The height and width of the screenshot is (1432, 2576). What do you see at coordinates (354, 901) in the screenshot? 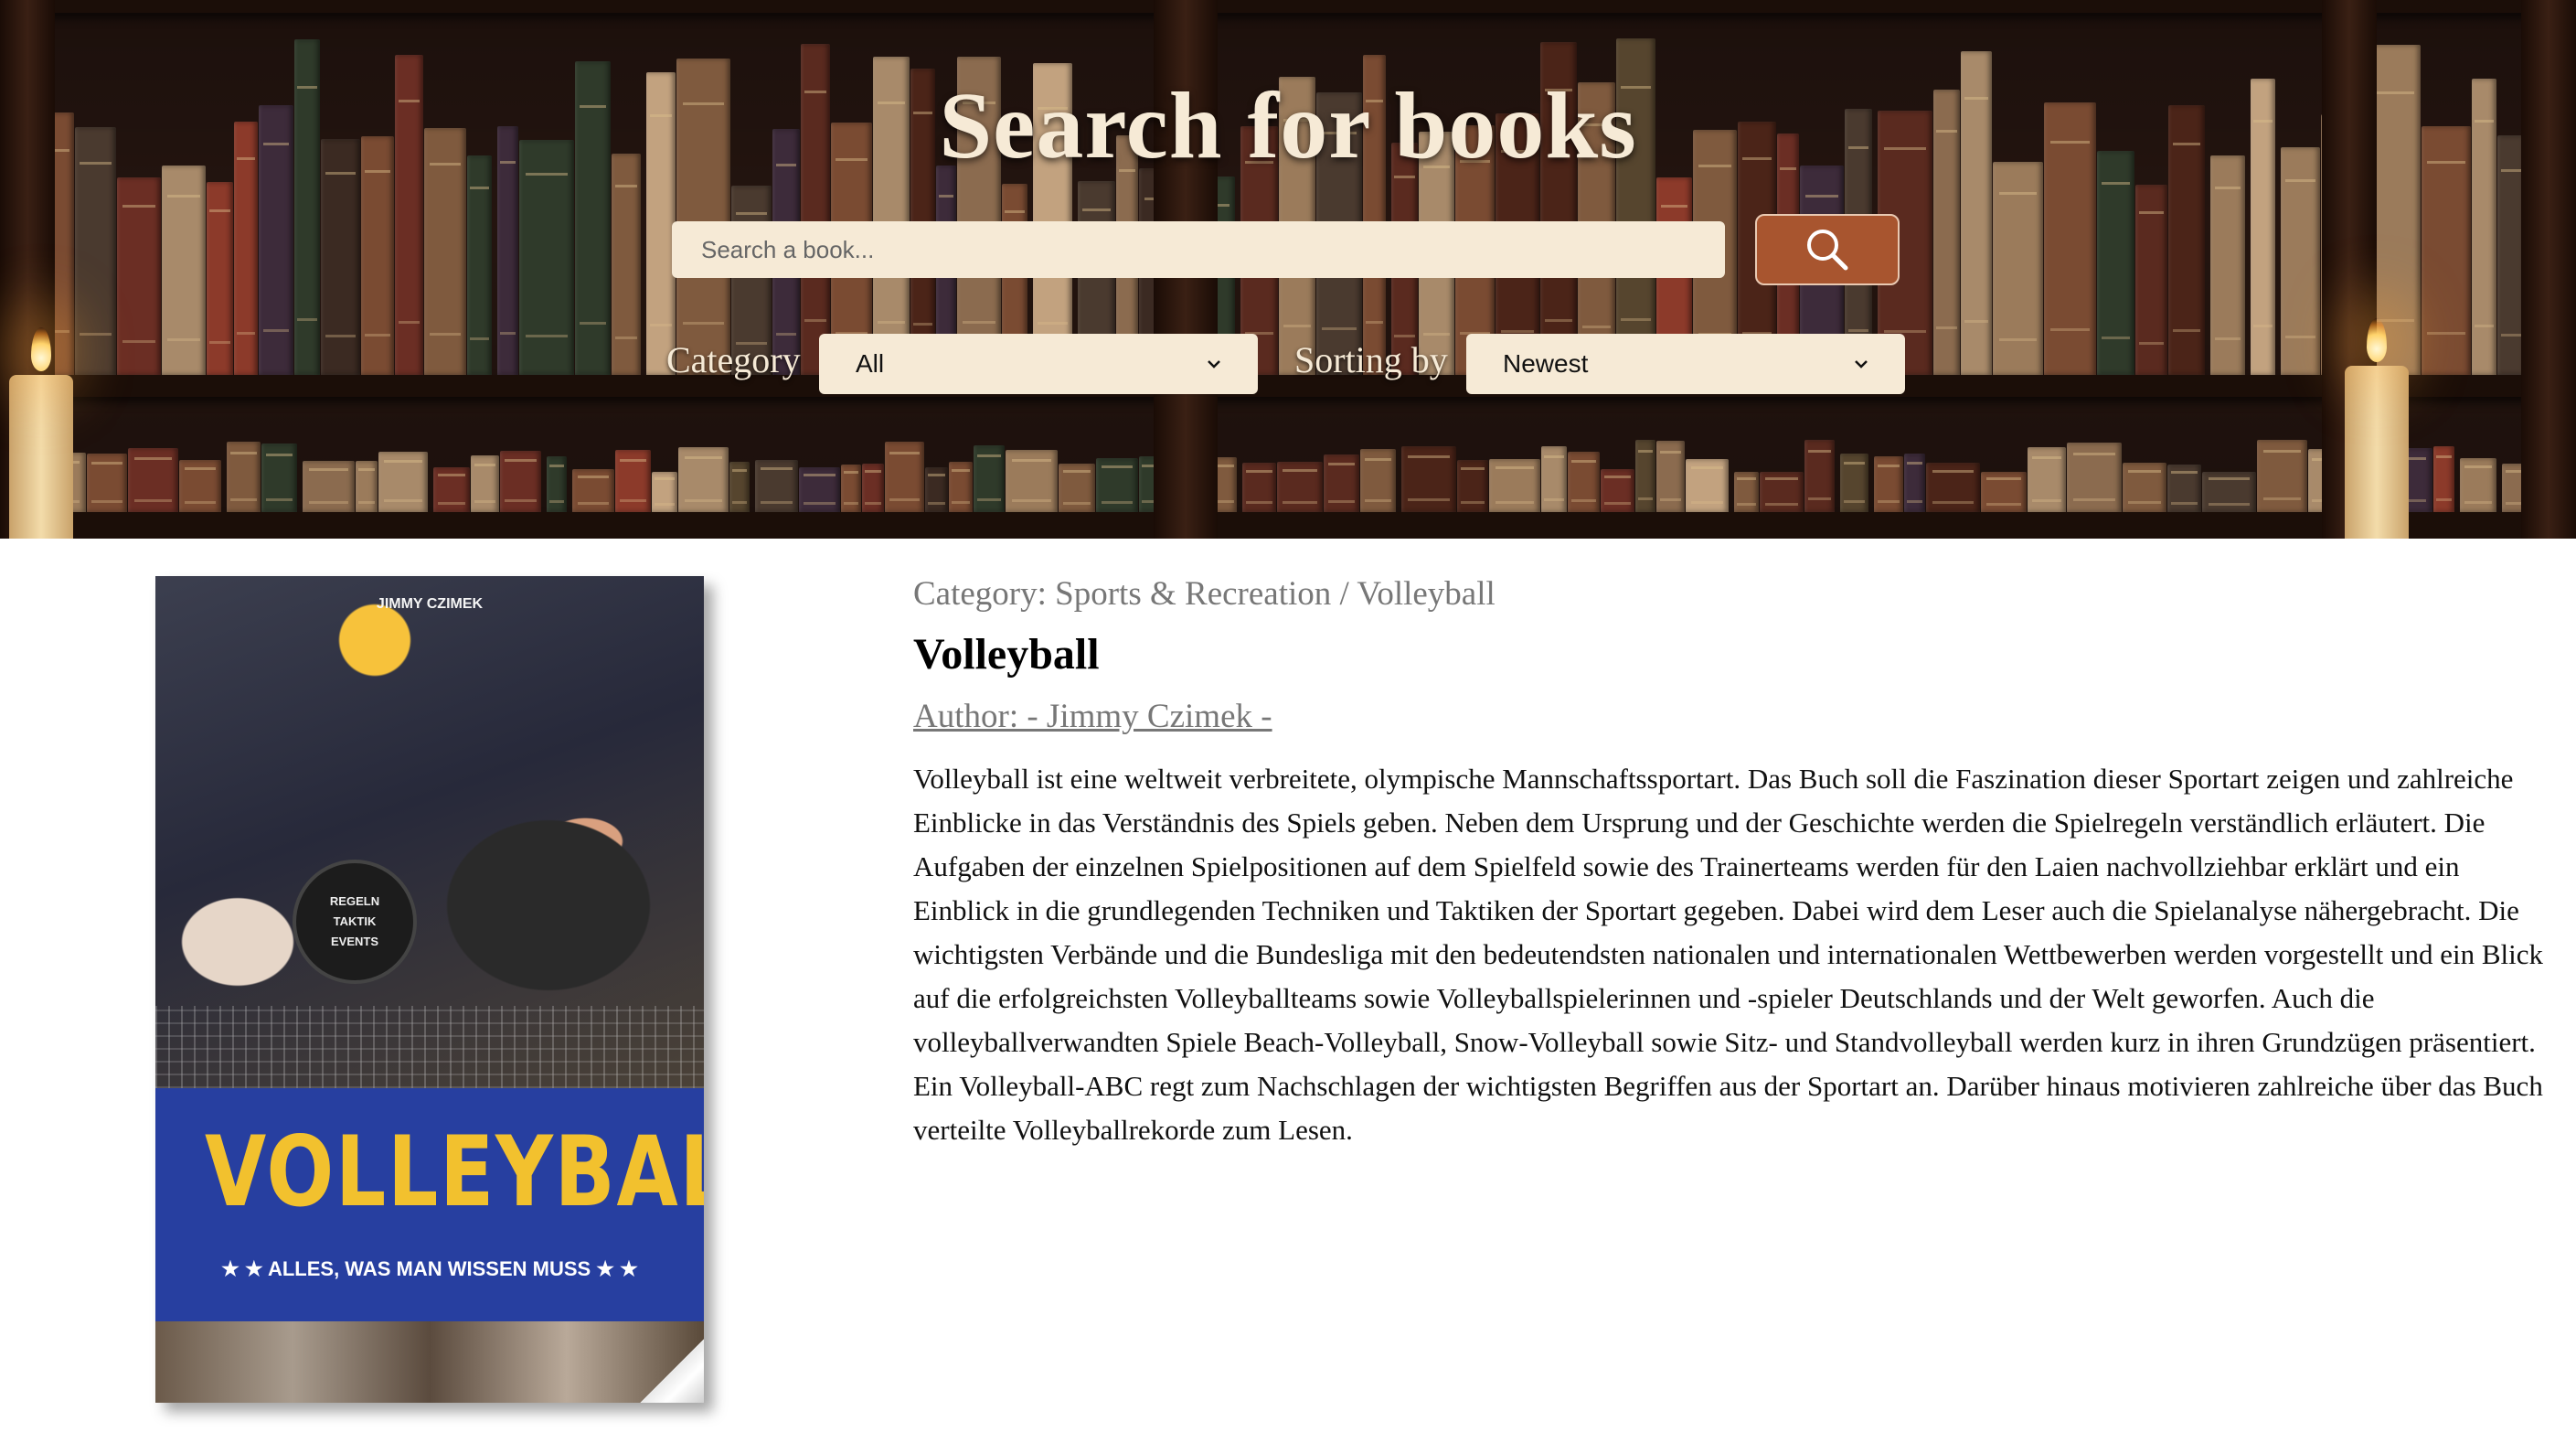
I see `cover-badge-line: REGELN` at bounding box center [354, 901].